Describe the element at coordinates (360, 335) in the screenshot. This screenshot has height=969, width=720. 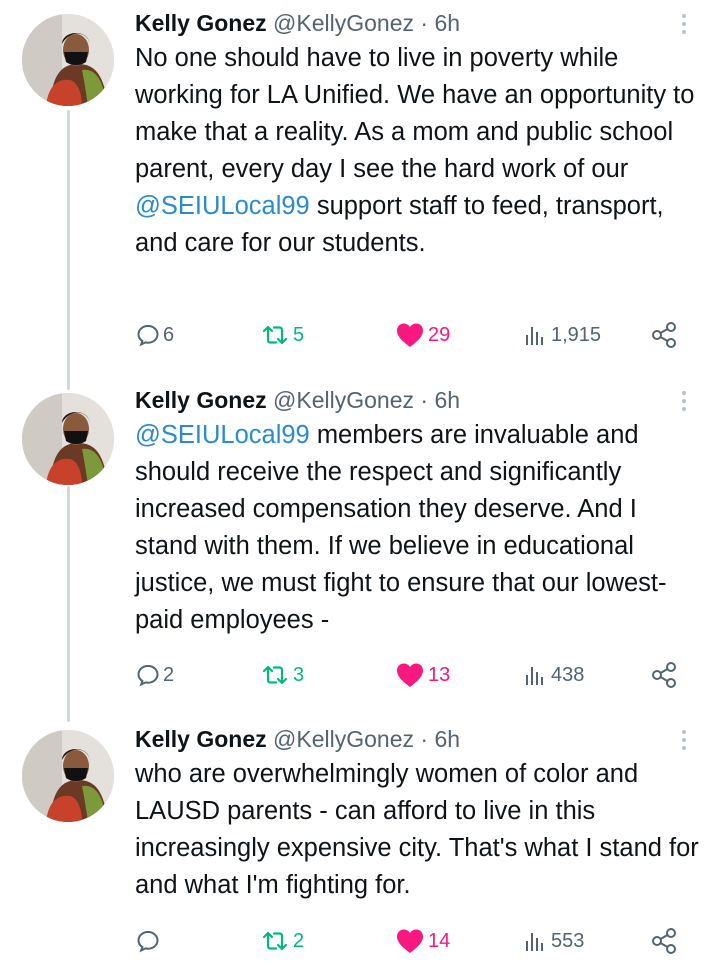
I see `tweet-actions: 6 5 29 1,915` at that location.